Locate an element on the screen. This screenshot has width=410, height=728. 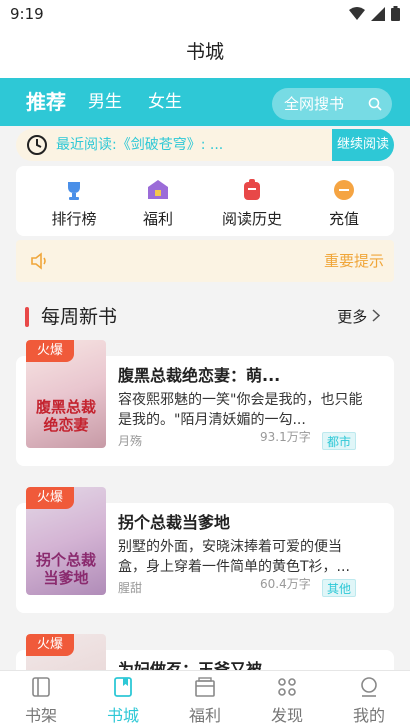
recent-reading-bar: 最近阅读:《剑破苍穹》: ... 继续阅读 is located at coordinates (205, 145).